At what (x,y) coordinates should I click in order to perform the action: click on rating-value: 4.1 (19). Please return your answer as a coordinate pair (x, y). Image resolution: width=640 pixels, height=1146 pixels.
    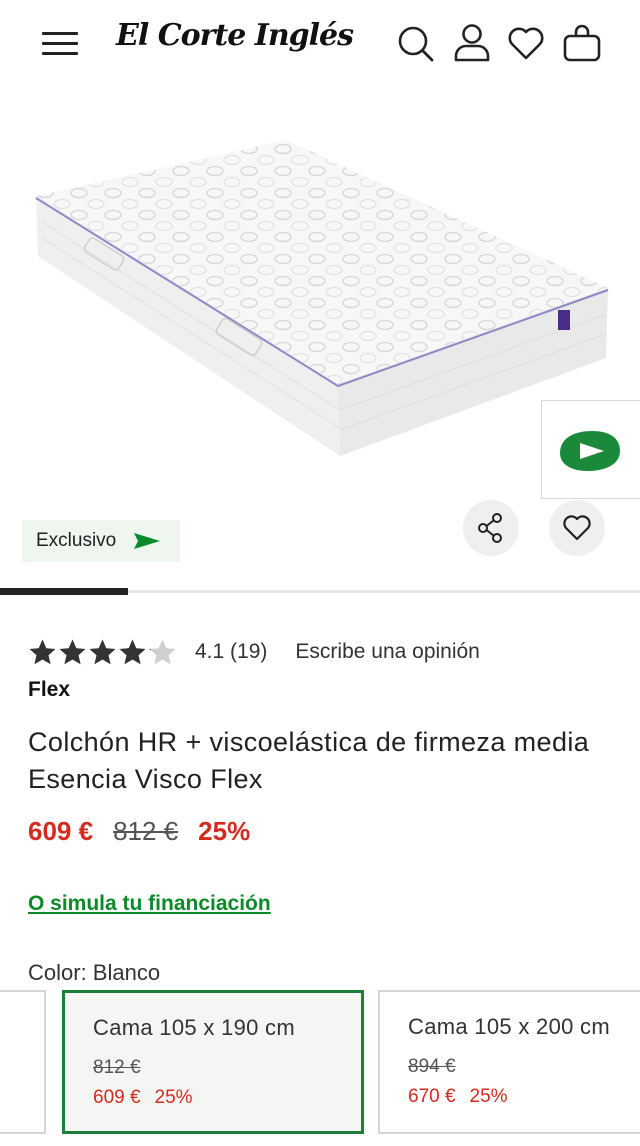
    Looking at the image, I should click on (231, 651).